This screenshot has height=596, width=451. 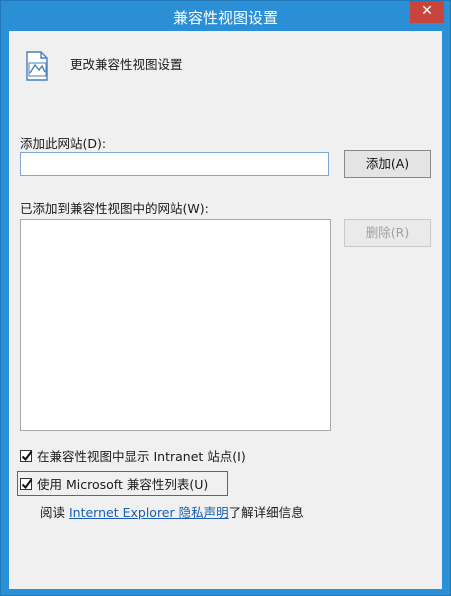 I want to click on site-list-label: 已添加到兼容性视图中的网站(W):, so click(x=114, y=208).